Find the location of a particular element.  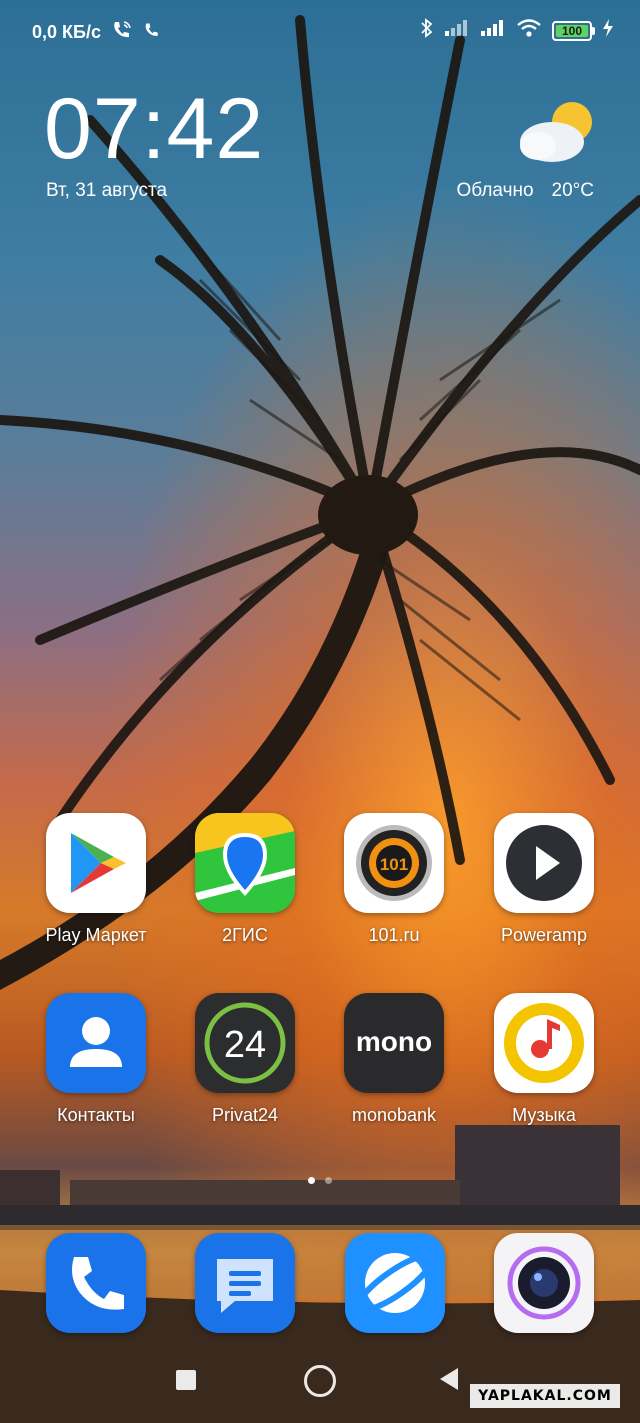

status-bar: 0,0 КБ/с 100 is located at coordinates (320, 31).